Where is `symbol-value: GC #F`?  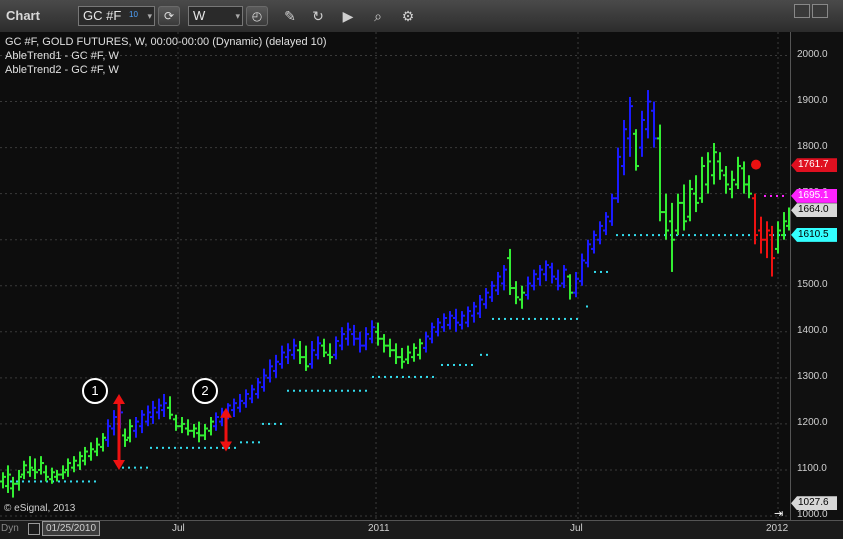 symbol-value: GC #F is located at coordinates (102, 15).